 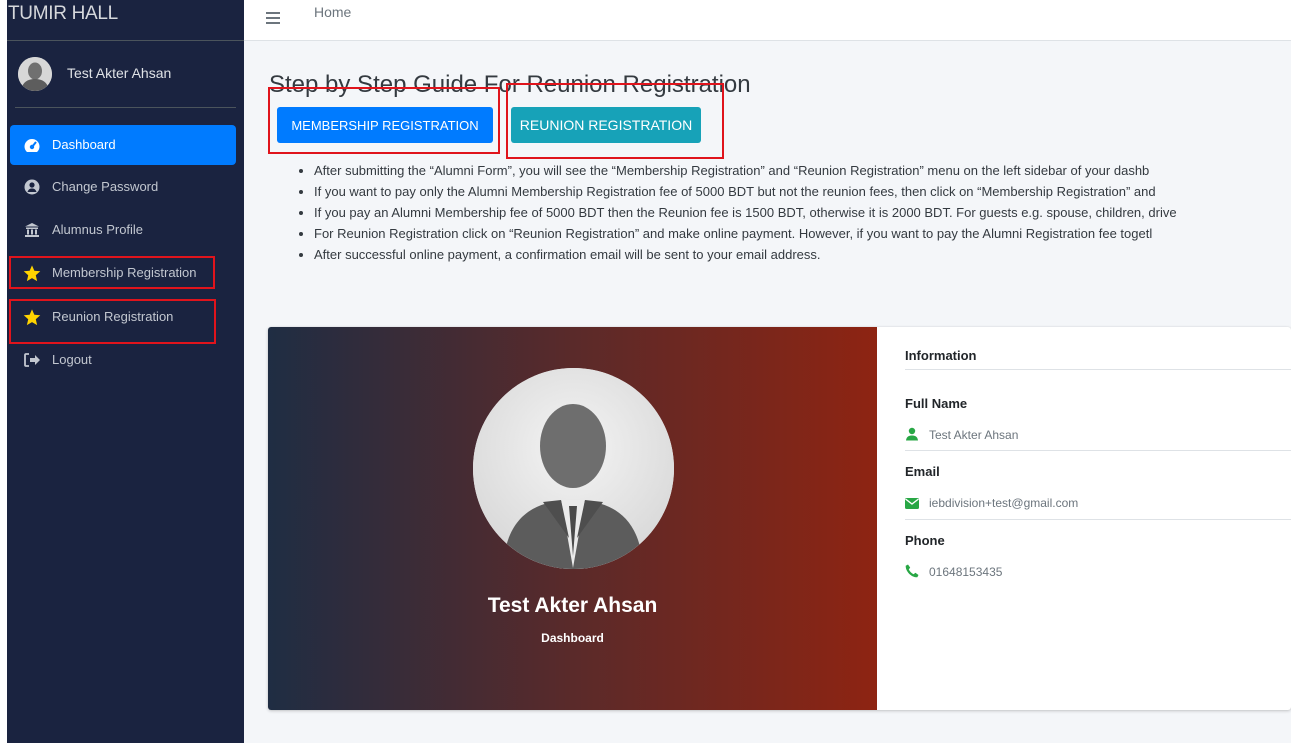 What do you see at coordinates (936, 403) in the screenshot?
I see `full-name-label: Full Name` at bounding box center [936, 403].